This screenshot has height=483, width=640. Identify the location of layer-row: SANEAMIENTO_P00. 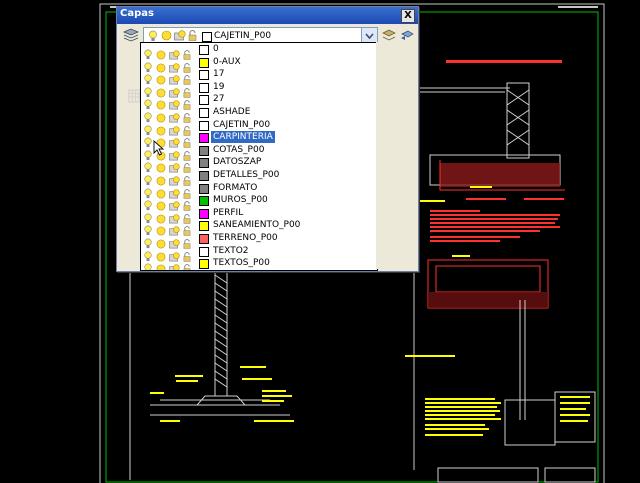
(259, 228).